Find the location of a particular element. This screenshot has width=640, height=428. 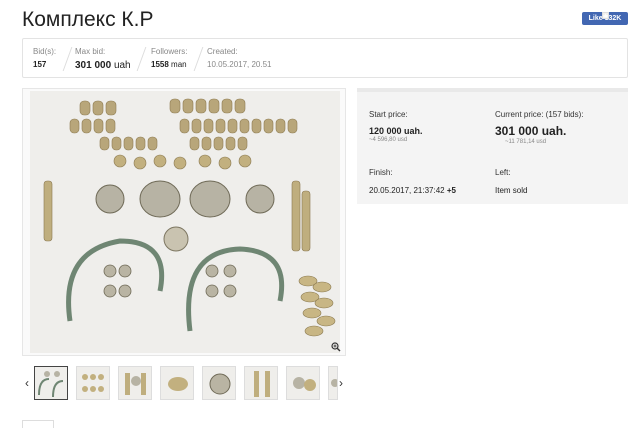

left-label: Left: is located at coordinates (503, 172).